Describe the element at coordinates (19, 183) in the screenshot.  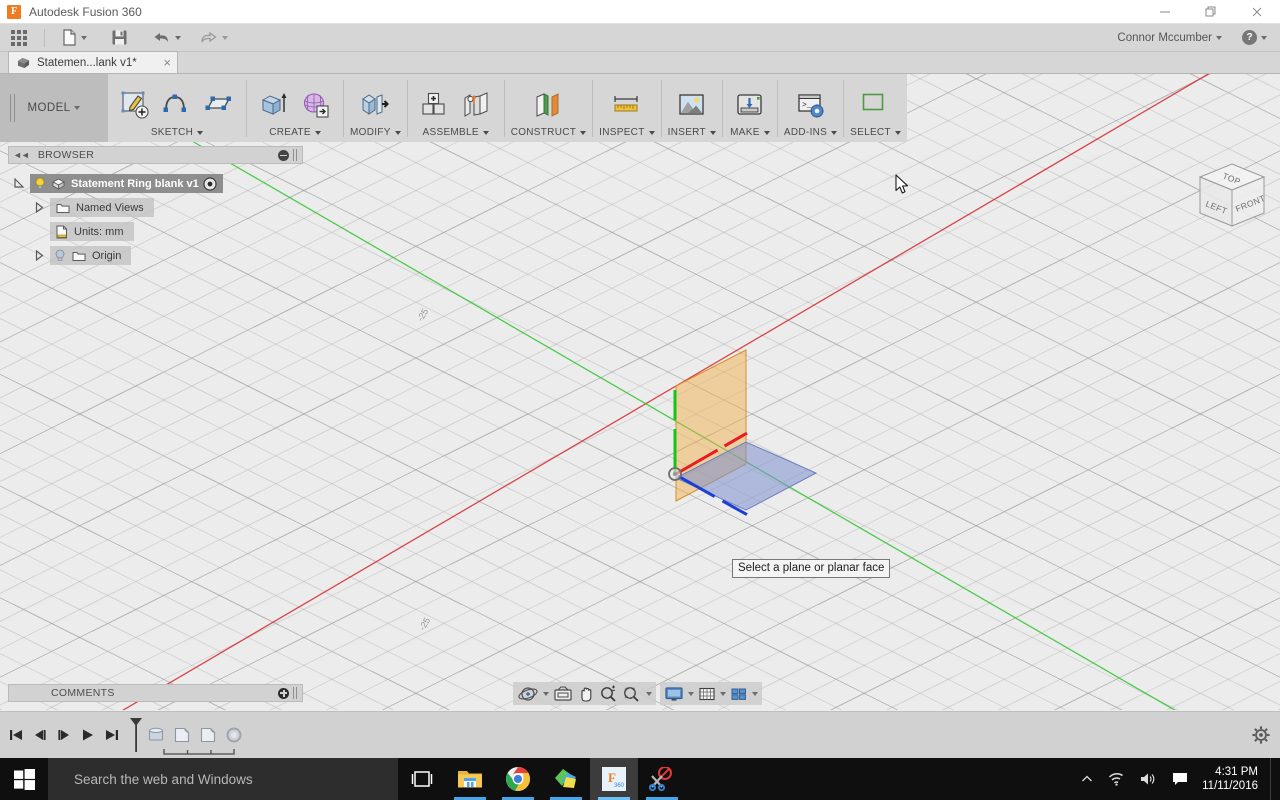
I see `expand-collapse-root-icon` at that location.